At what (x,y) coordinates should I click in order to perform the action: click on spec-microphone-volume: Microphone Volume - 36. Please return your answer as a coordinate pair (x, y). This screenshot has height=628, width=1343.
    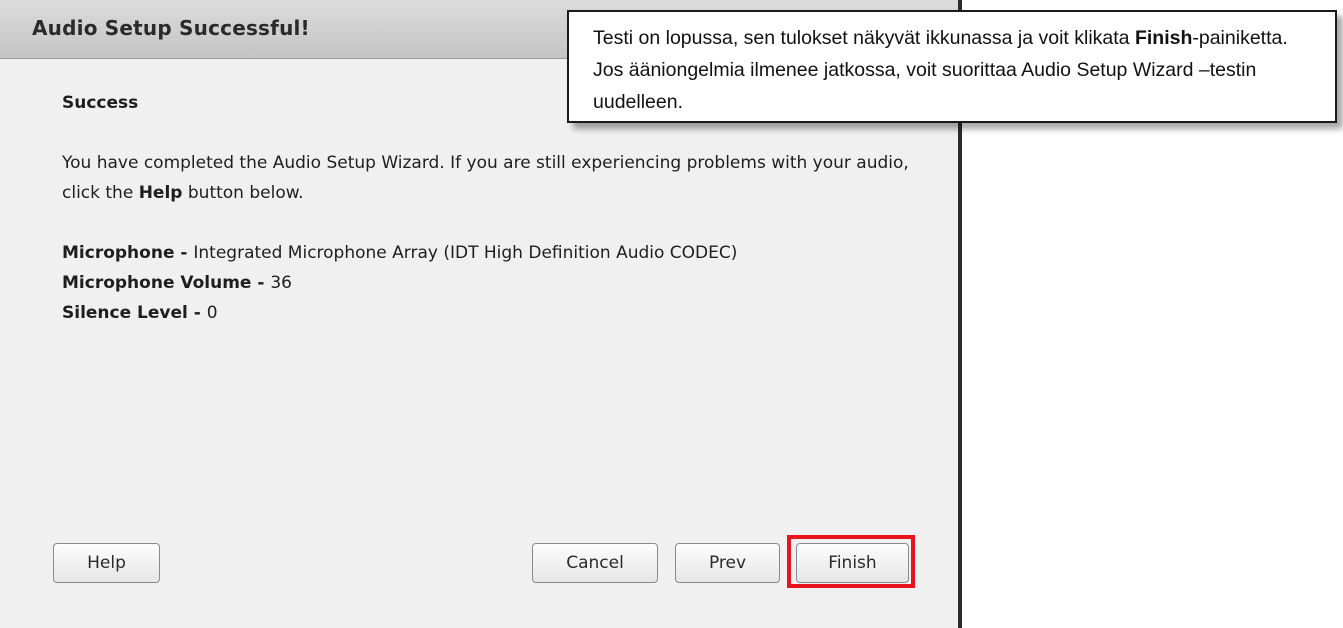
    Looking at the image, I should click on (492, 283).